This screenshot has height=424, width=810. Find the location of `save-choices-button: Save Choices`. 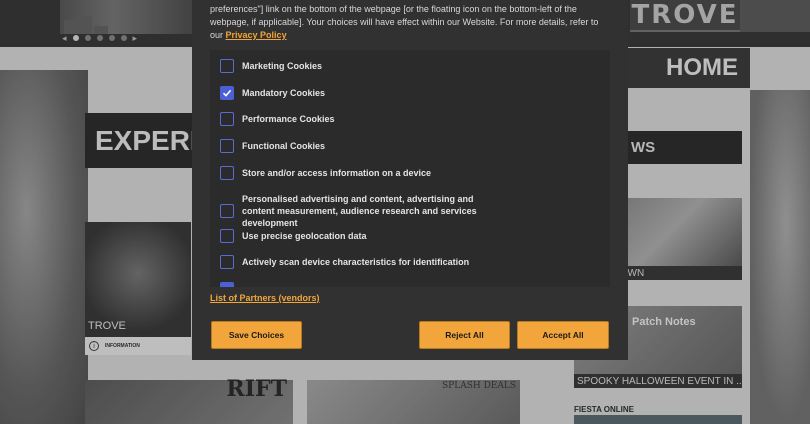

save-choices-button: Save Choices is located at coordinates (256, 335).